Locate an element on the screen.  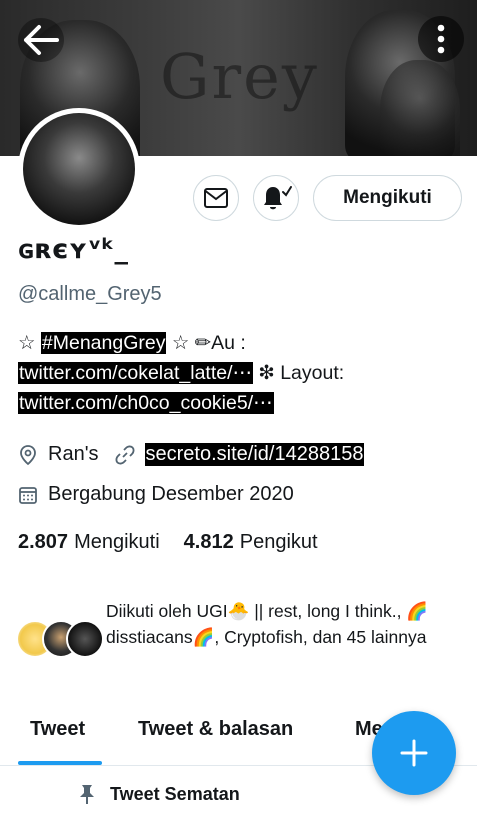
bio-link-layout: twitter.com/ch0co_cookie5/⋯ is located at coordinates (146, 403).